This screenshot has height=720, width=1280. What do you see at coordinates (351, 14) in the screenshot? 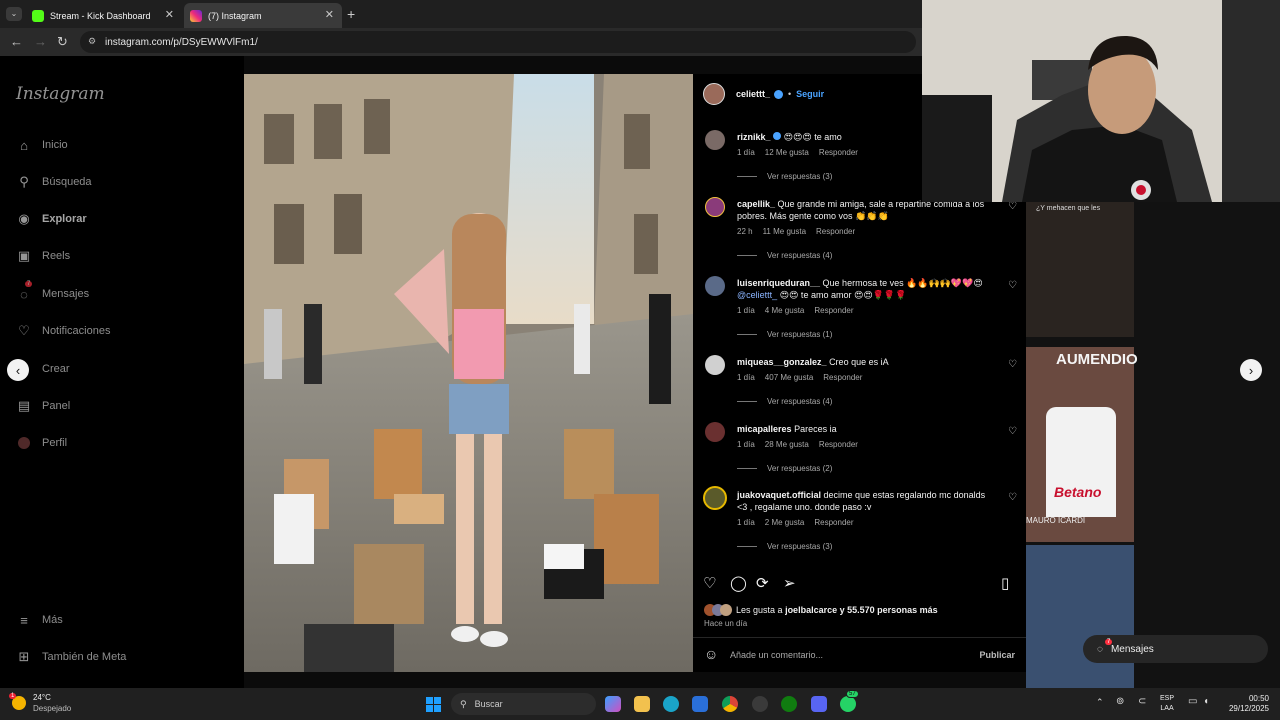
I see `new-tab-button: +` at bounding box center [351, 14].